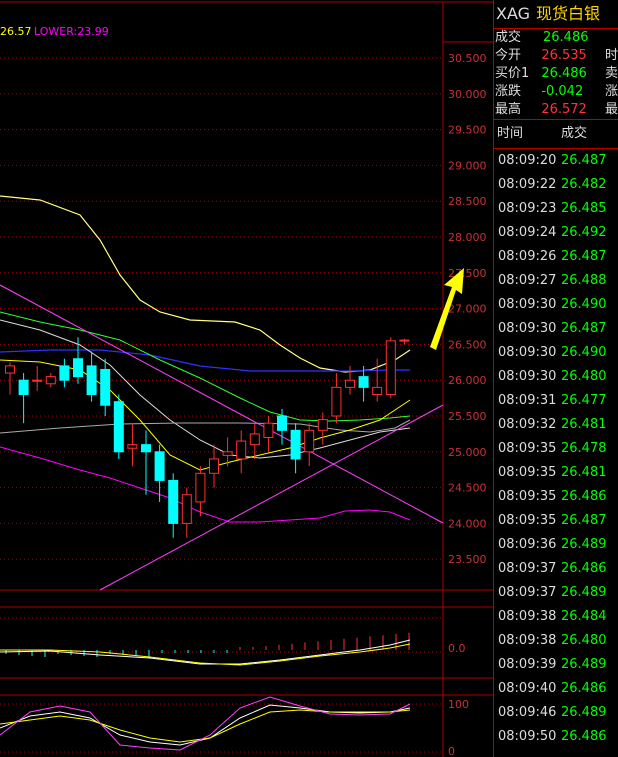 This screenshot has width=618, height=757. I want to click on lower-band-label: LOWER:23.99, so click(71, 31).